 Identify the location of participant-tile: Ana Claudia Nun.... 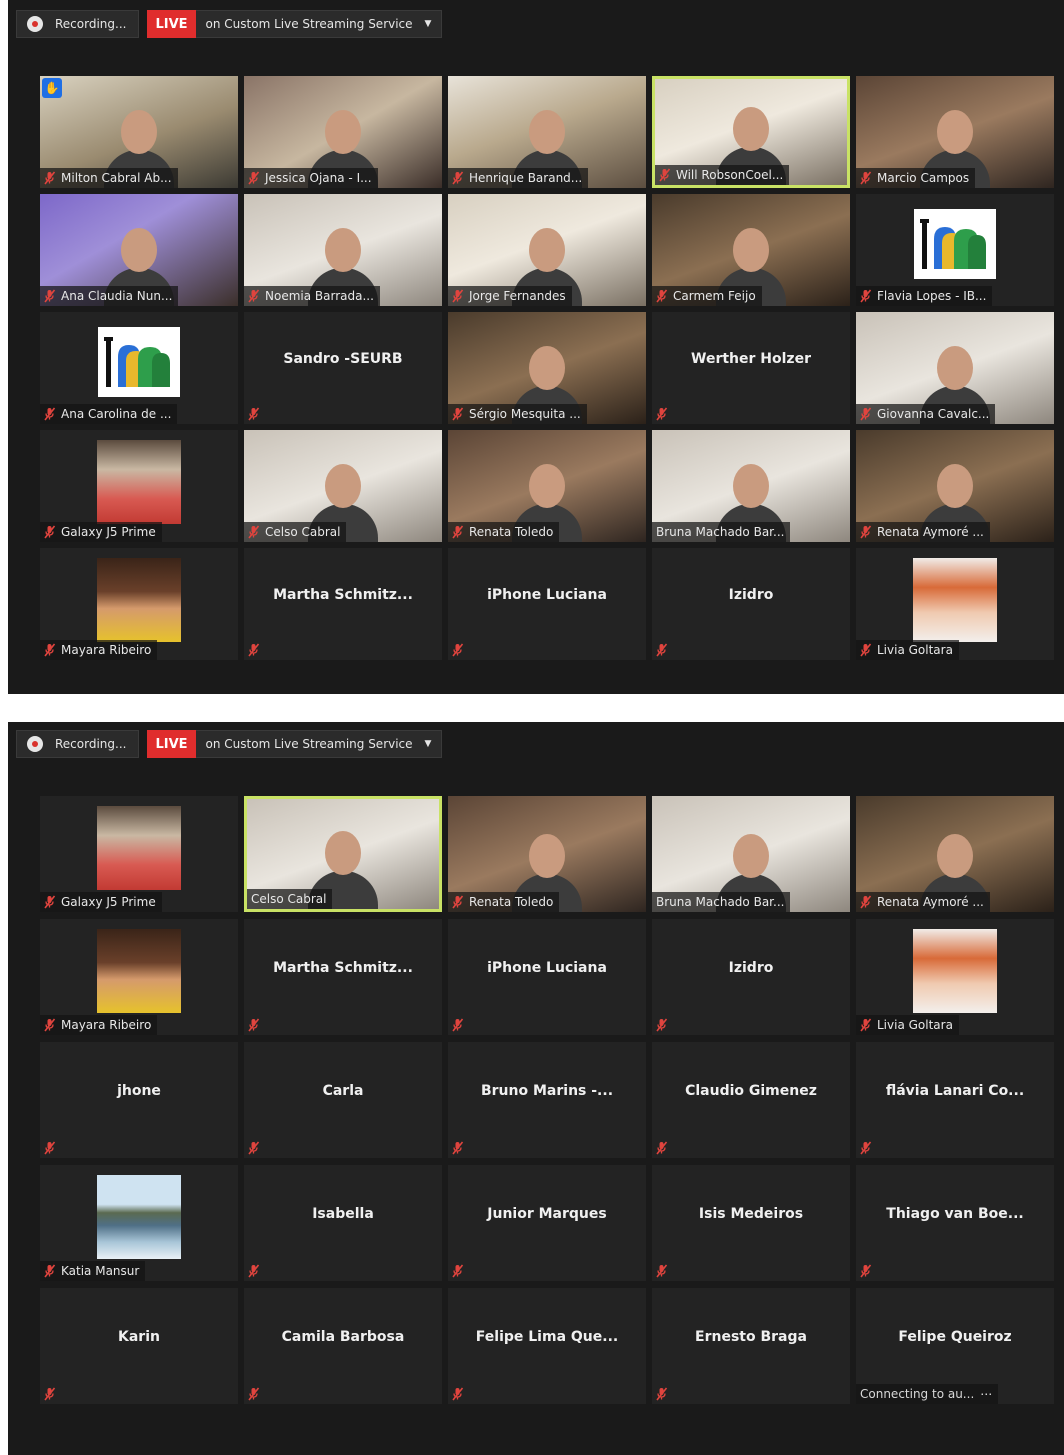
(139, 250).